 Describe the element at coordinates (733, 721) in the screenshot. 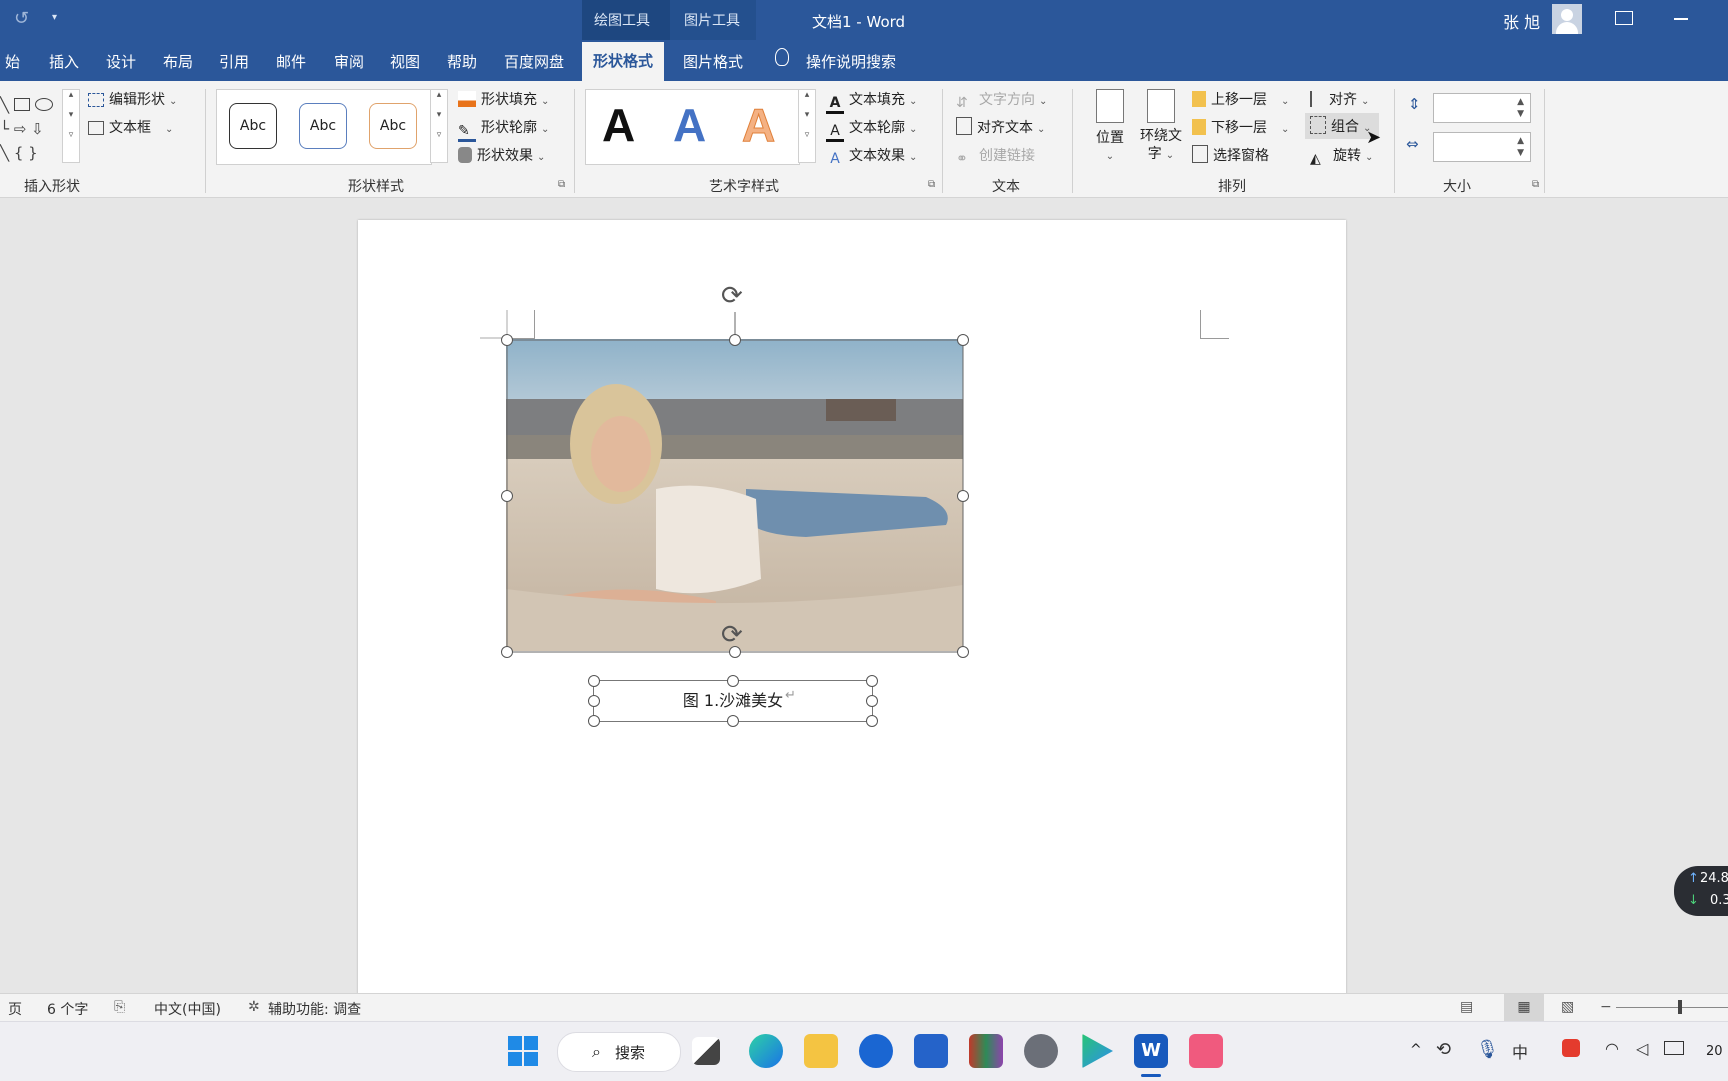

I see `caption-handle-bottom` at that location.